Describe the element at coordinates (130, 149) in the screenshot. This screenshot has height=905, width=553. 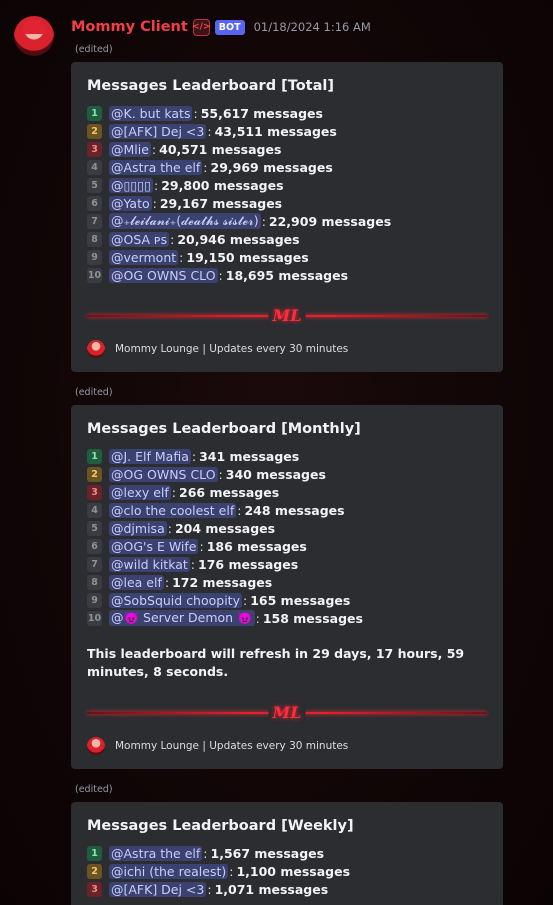
I see `user-mention: @Mlie` at that location.